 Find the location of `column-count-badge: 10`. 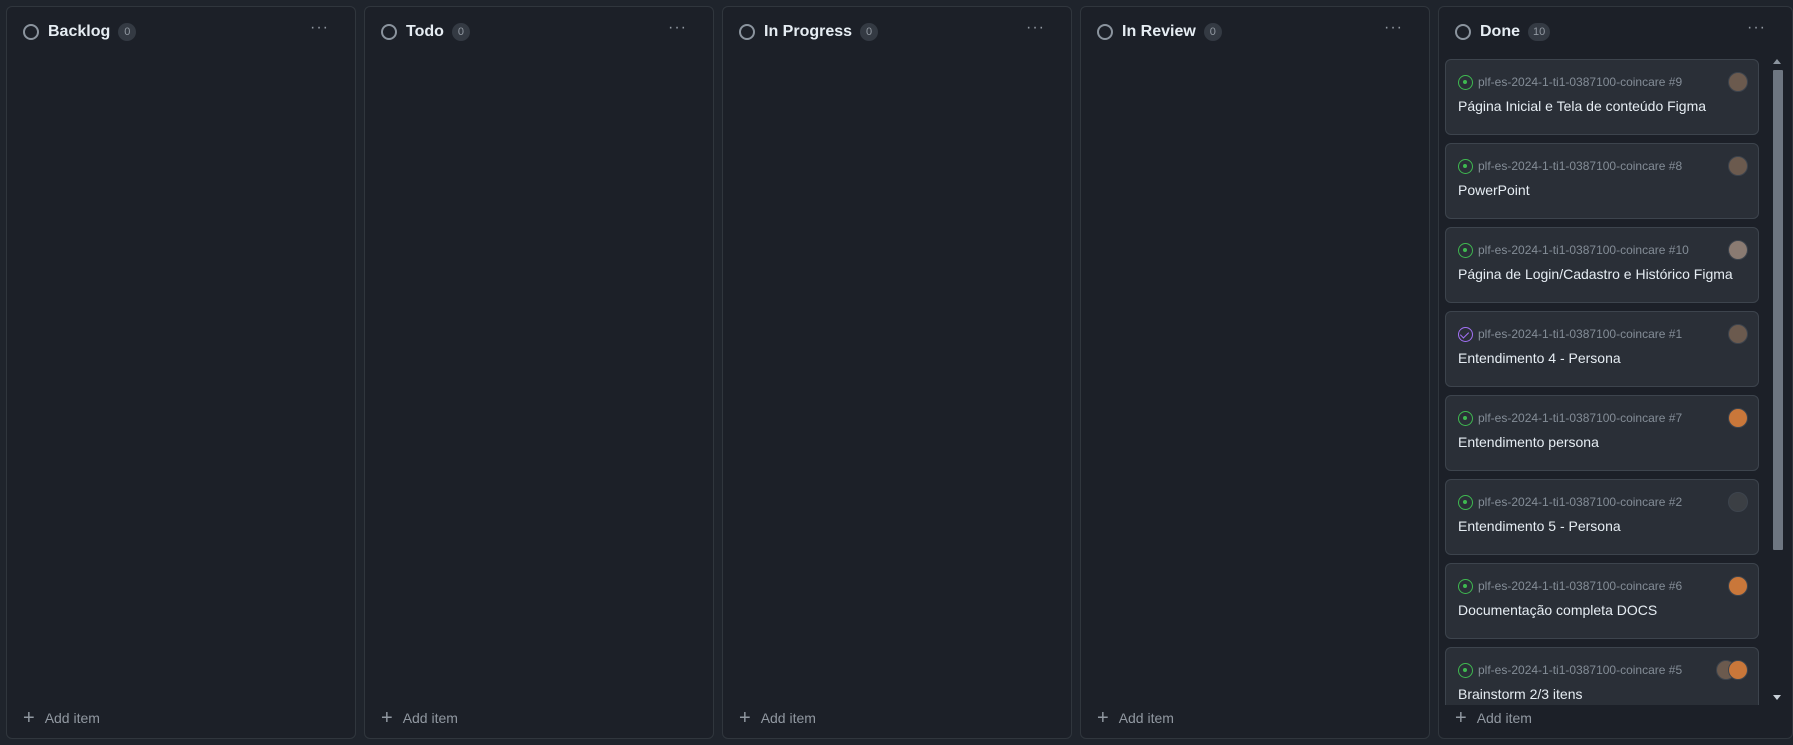

column-count-badge: 10 is located at coordinates (1539, 32).